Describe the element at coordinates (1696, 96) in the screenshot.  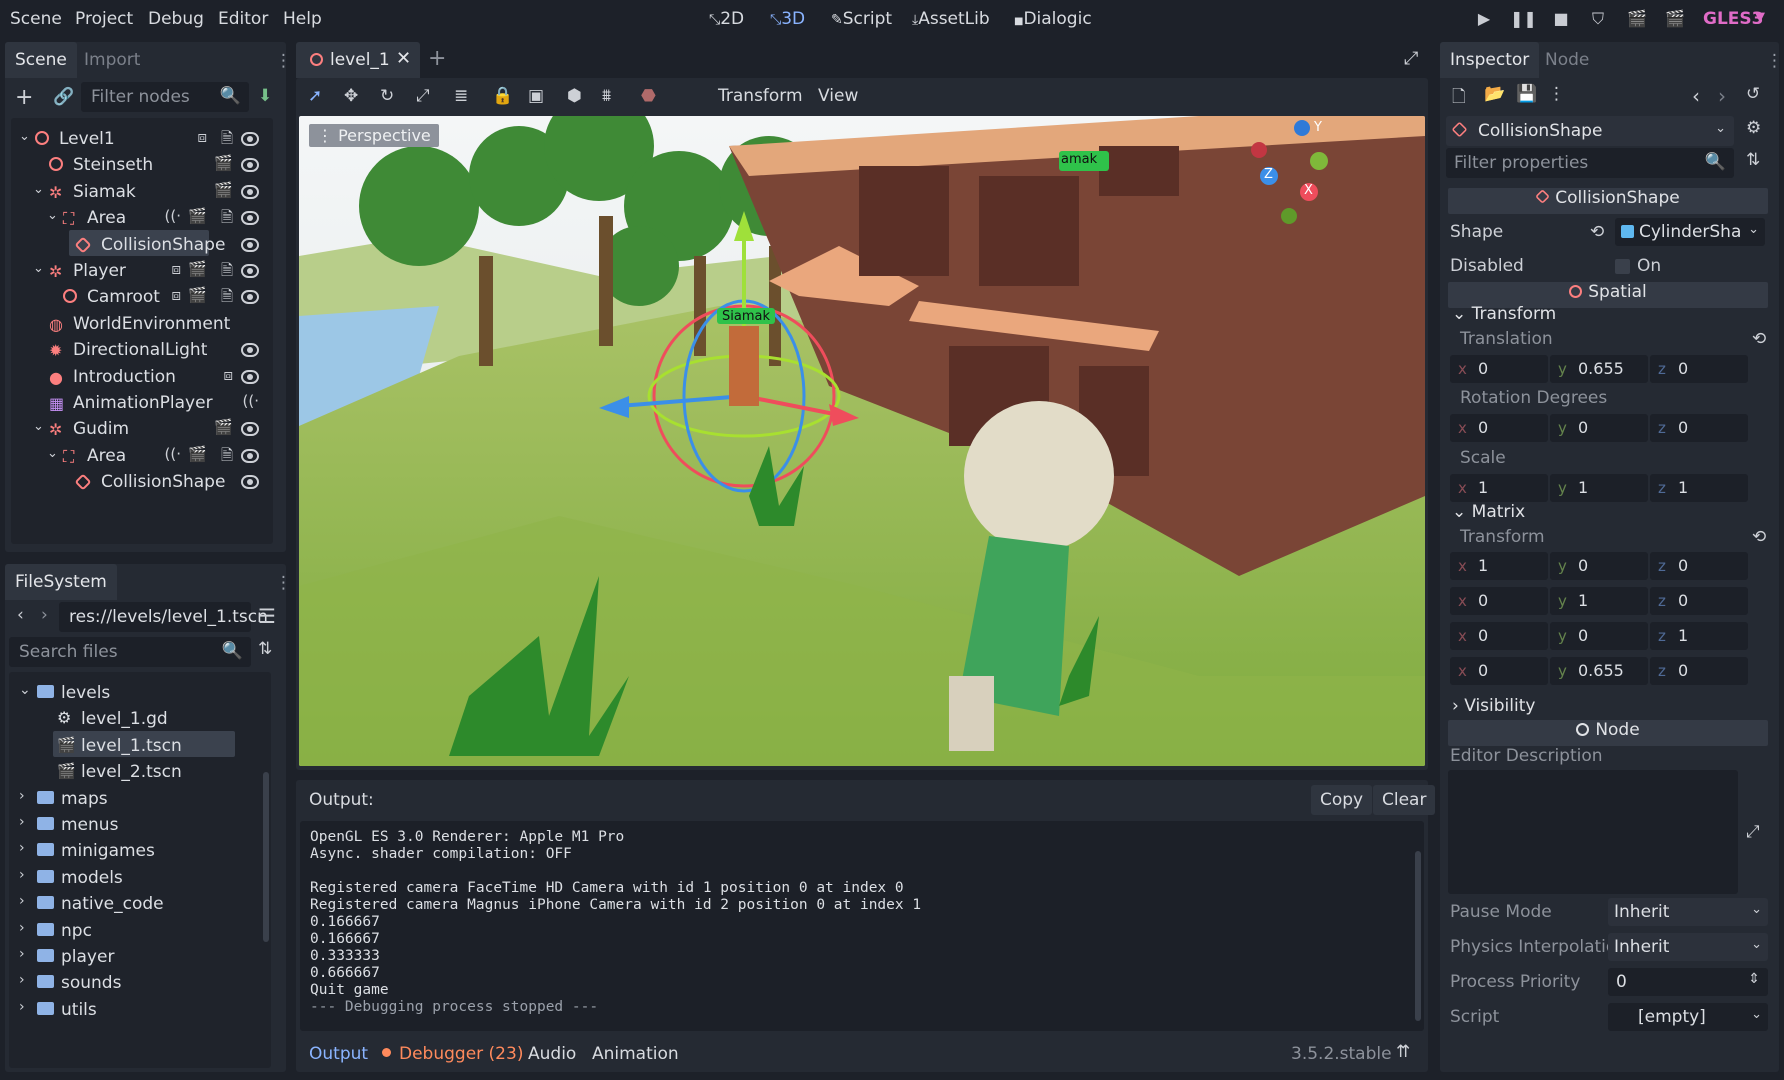
I see `history-back-icon: ‹` at that location.